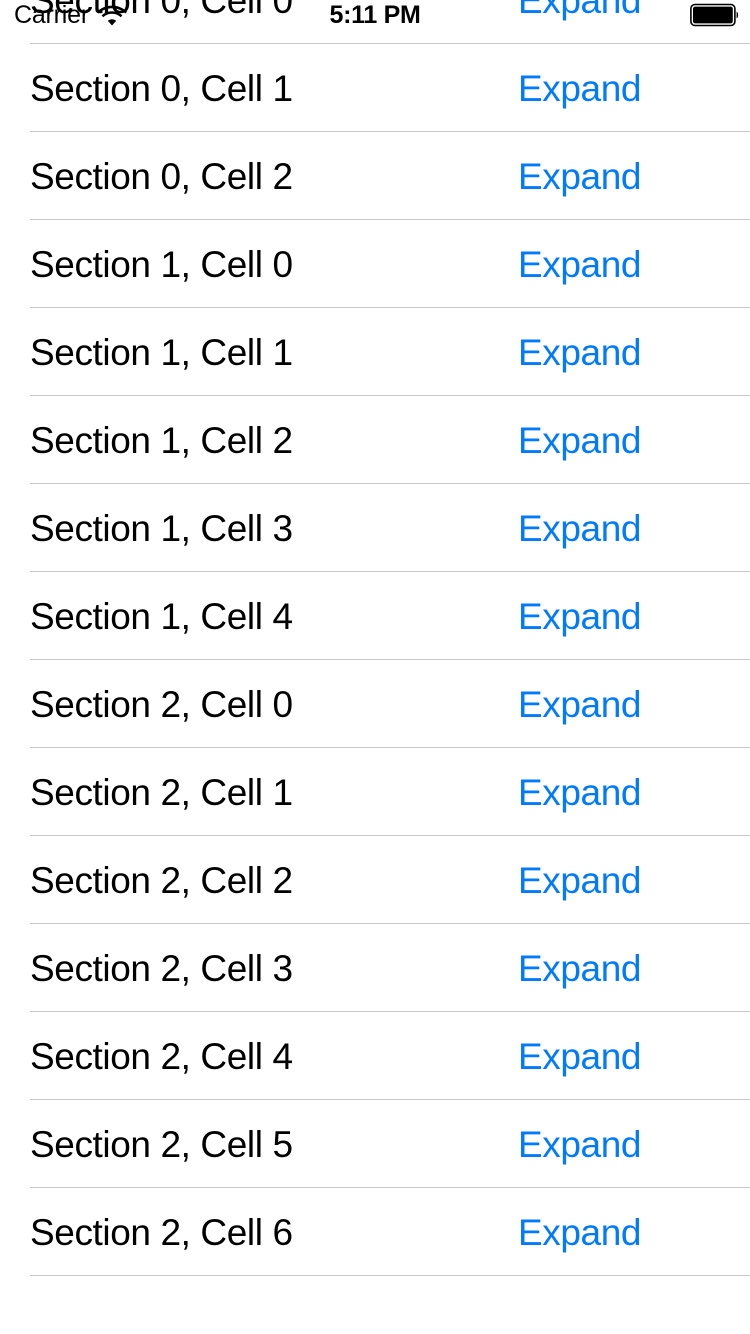  I want to click on table-row-title: Section 0, Cell 2, so click(161, 176).